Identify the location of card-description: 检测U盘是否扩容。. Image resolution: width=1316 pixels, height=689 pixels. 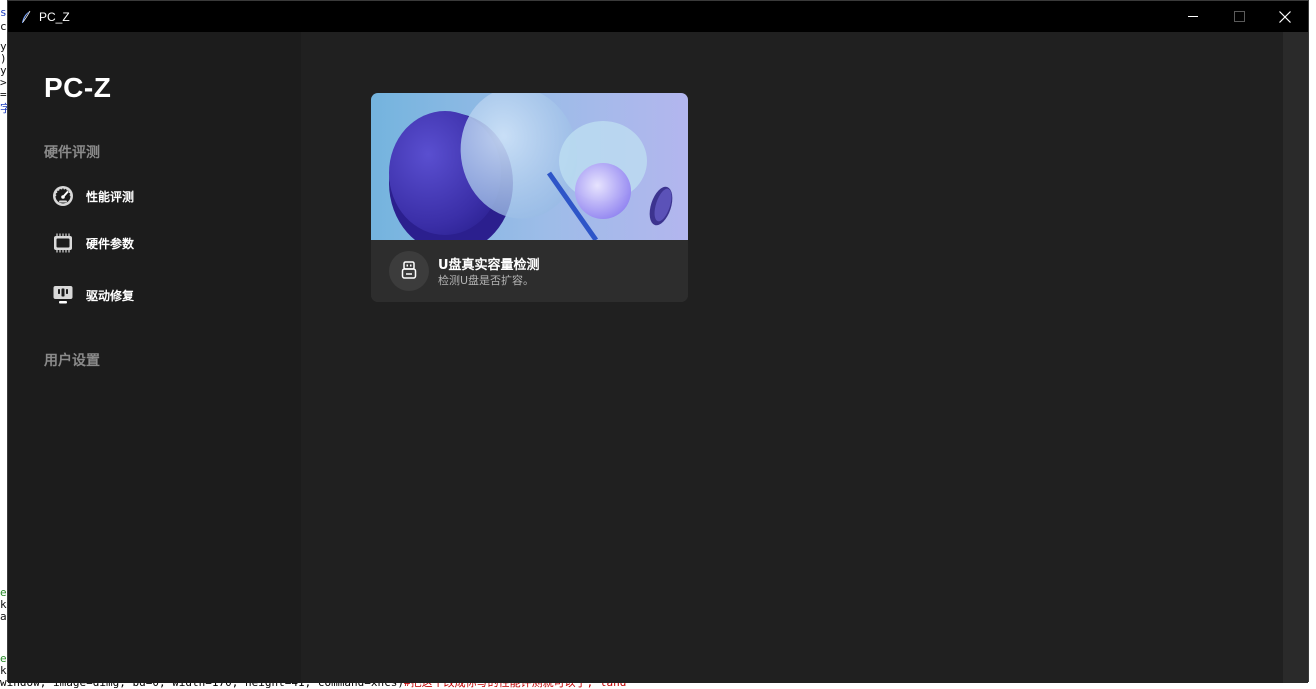
(486, 280).